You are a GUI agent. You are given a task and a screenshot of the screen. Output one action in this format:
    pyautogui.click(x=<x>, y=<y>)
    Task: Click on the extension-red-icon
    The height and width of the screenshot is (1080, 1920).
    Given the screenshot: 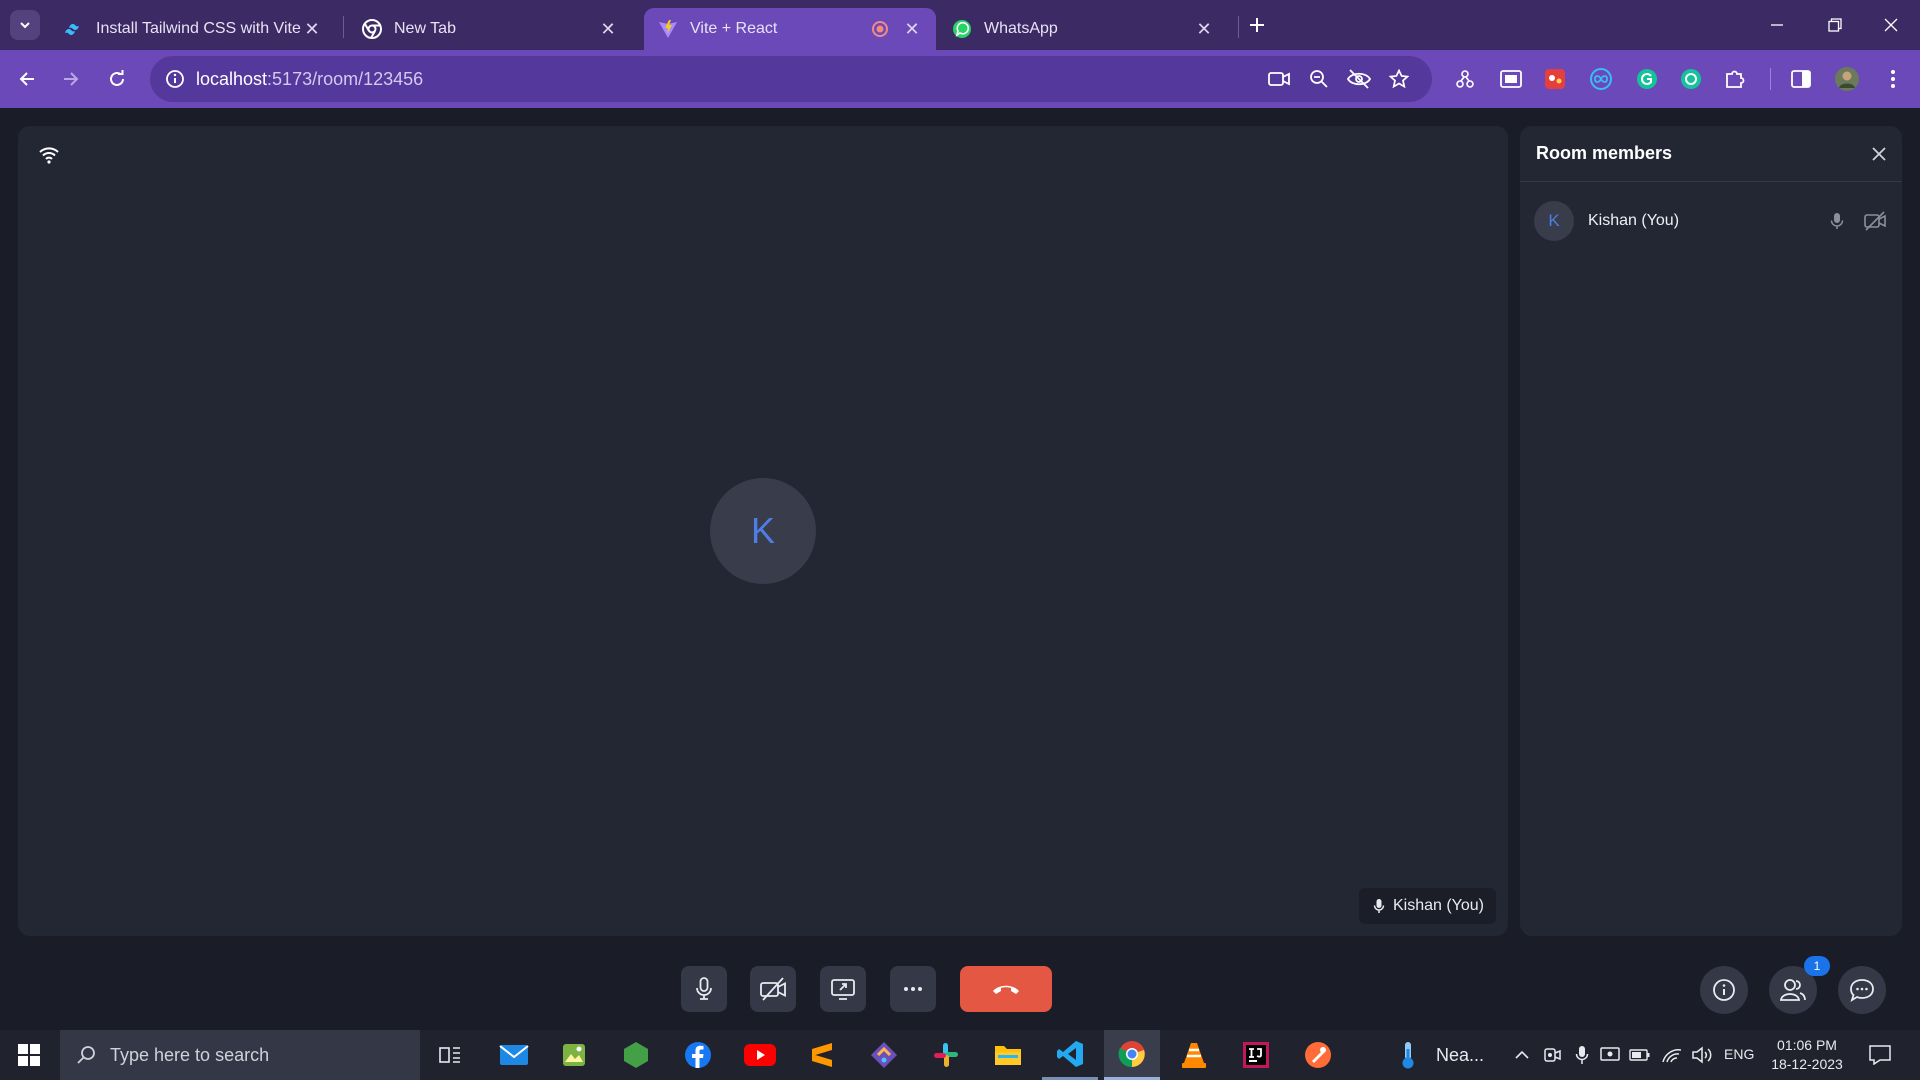 What is the action you would take?
    pyautogui.click(x=1555, y=79)
    